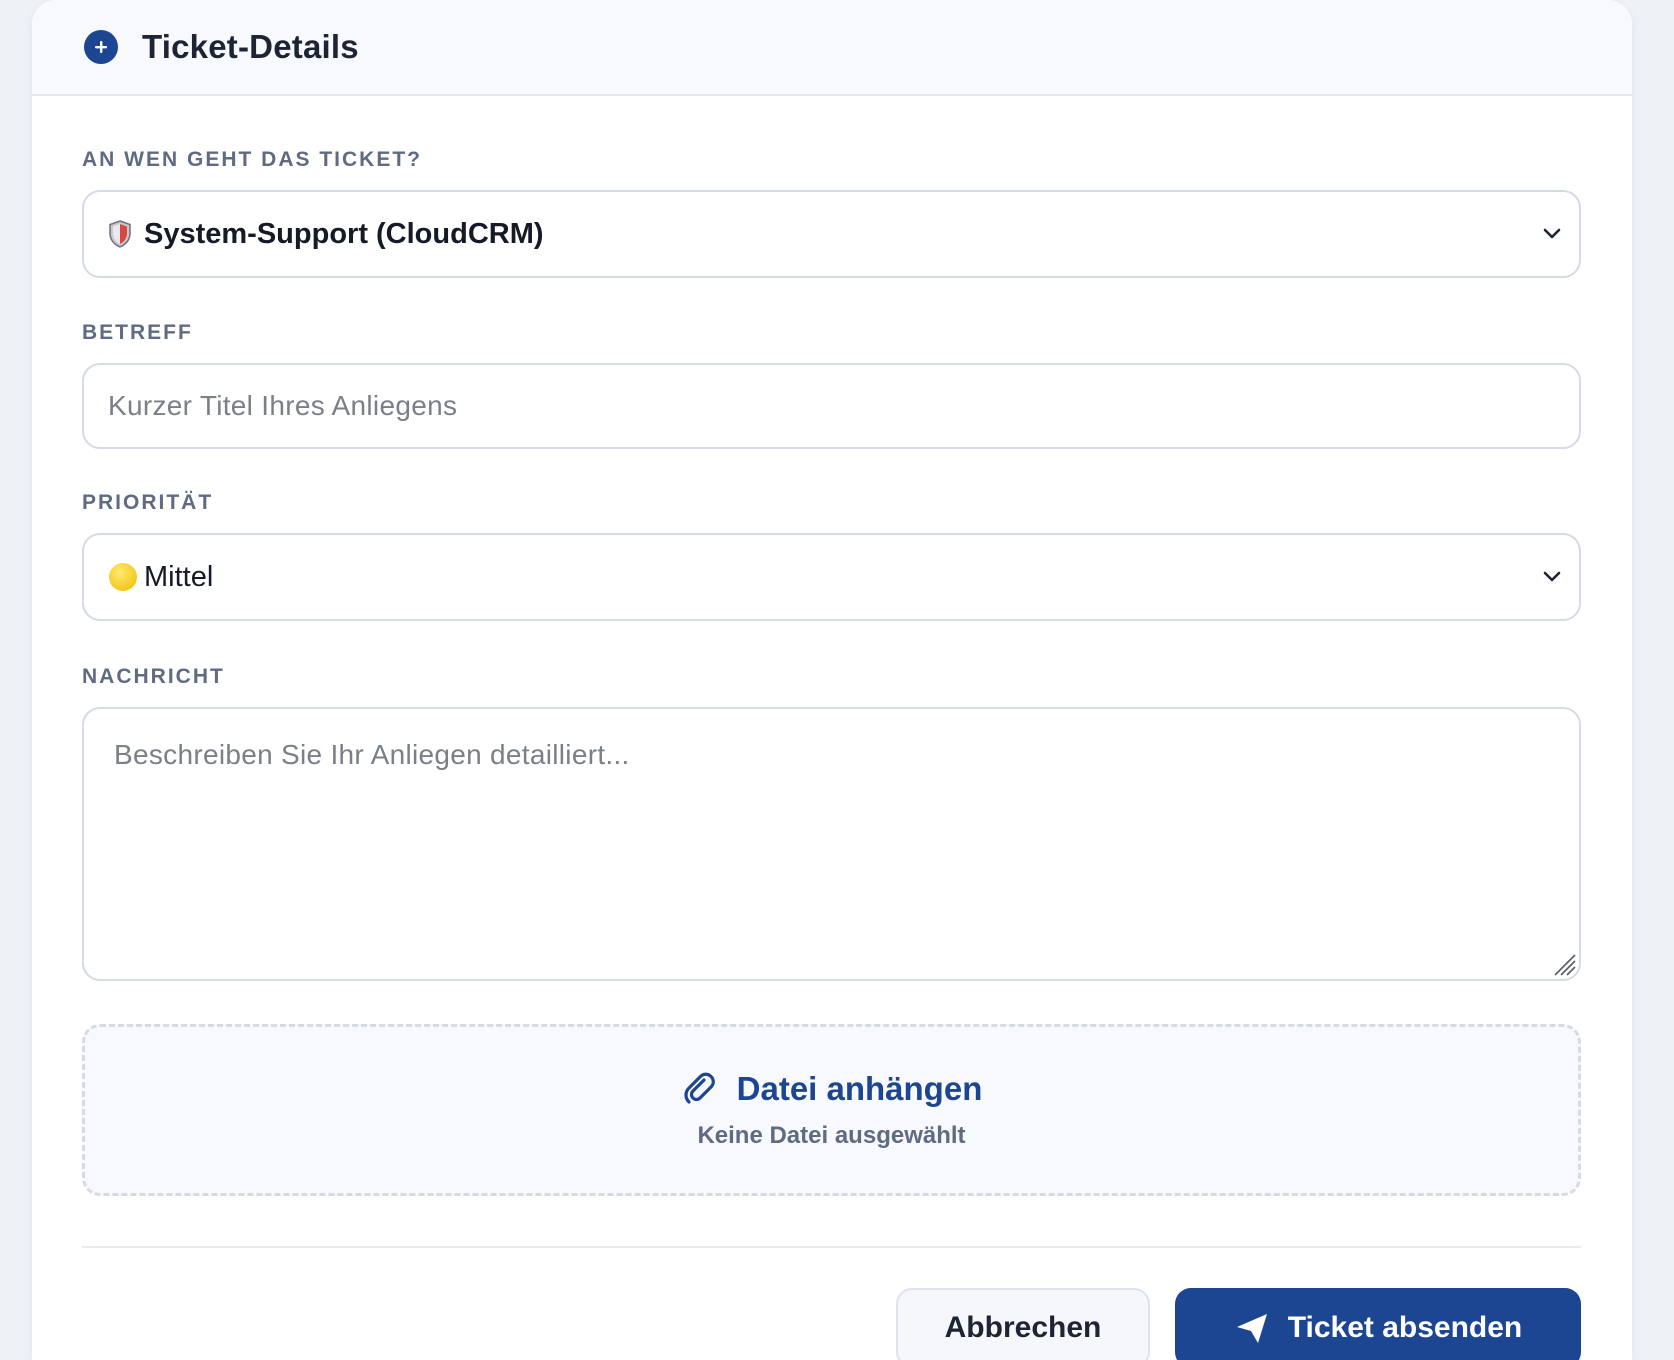 Image resolution: width=1674 pixels, height=1360 pixels. I want to click on attachment-status: Keine Datei ausgewählt, so click(831, 1135).